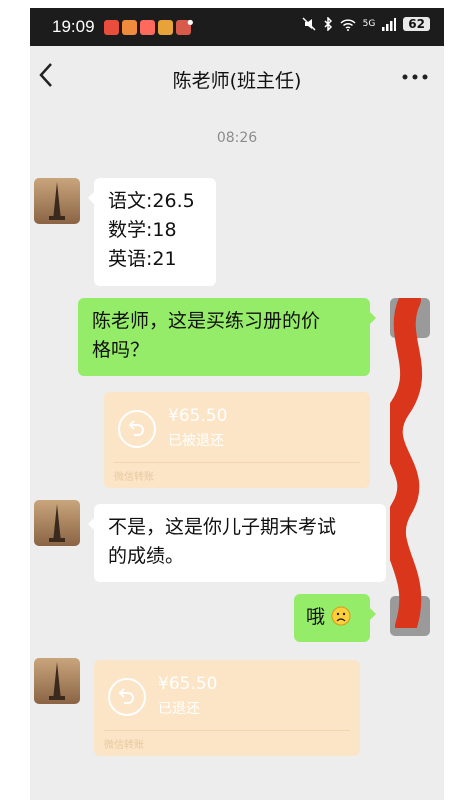 The image size is (474, 800). Describe the element at coordinates (389, 24) in the screenshot. I see `signal-icon` at that location.